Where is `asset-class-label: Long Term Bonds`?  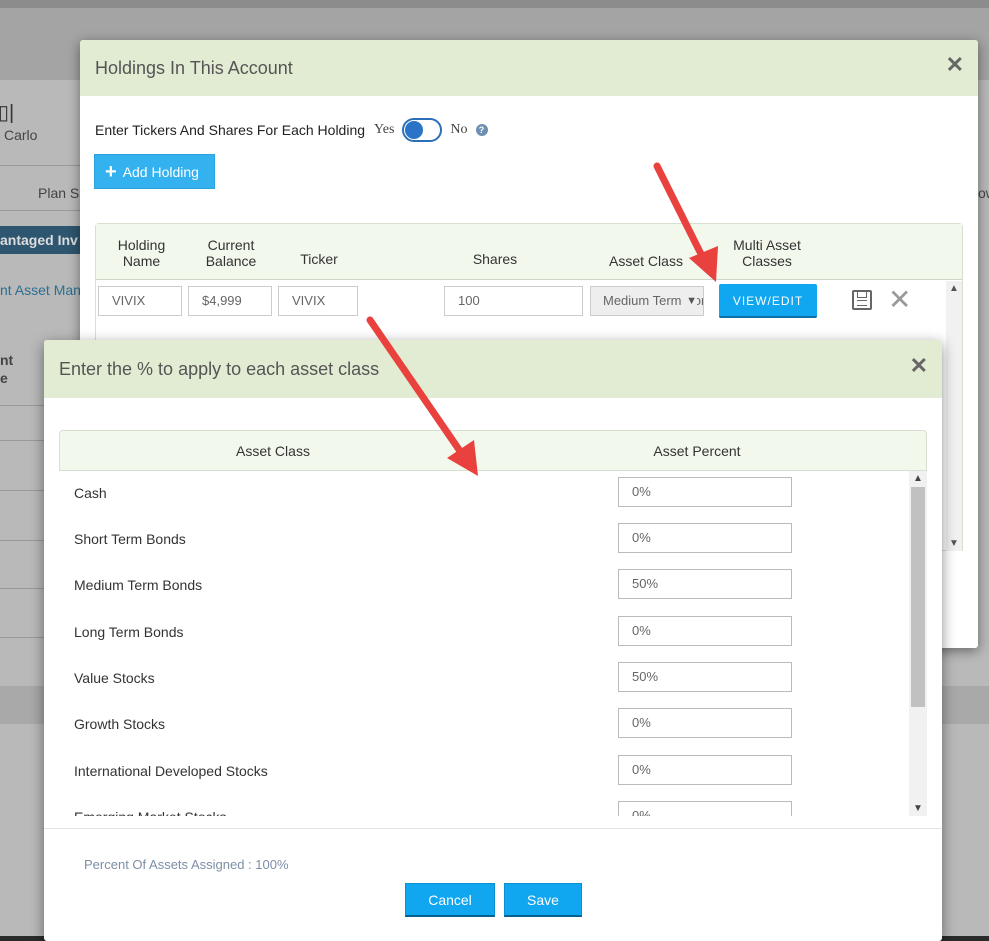
asset-class-label: Long Term Bonds is located at coordinates (129, 632).